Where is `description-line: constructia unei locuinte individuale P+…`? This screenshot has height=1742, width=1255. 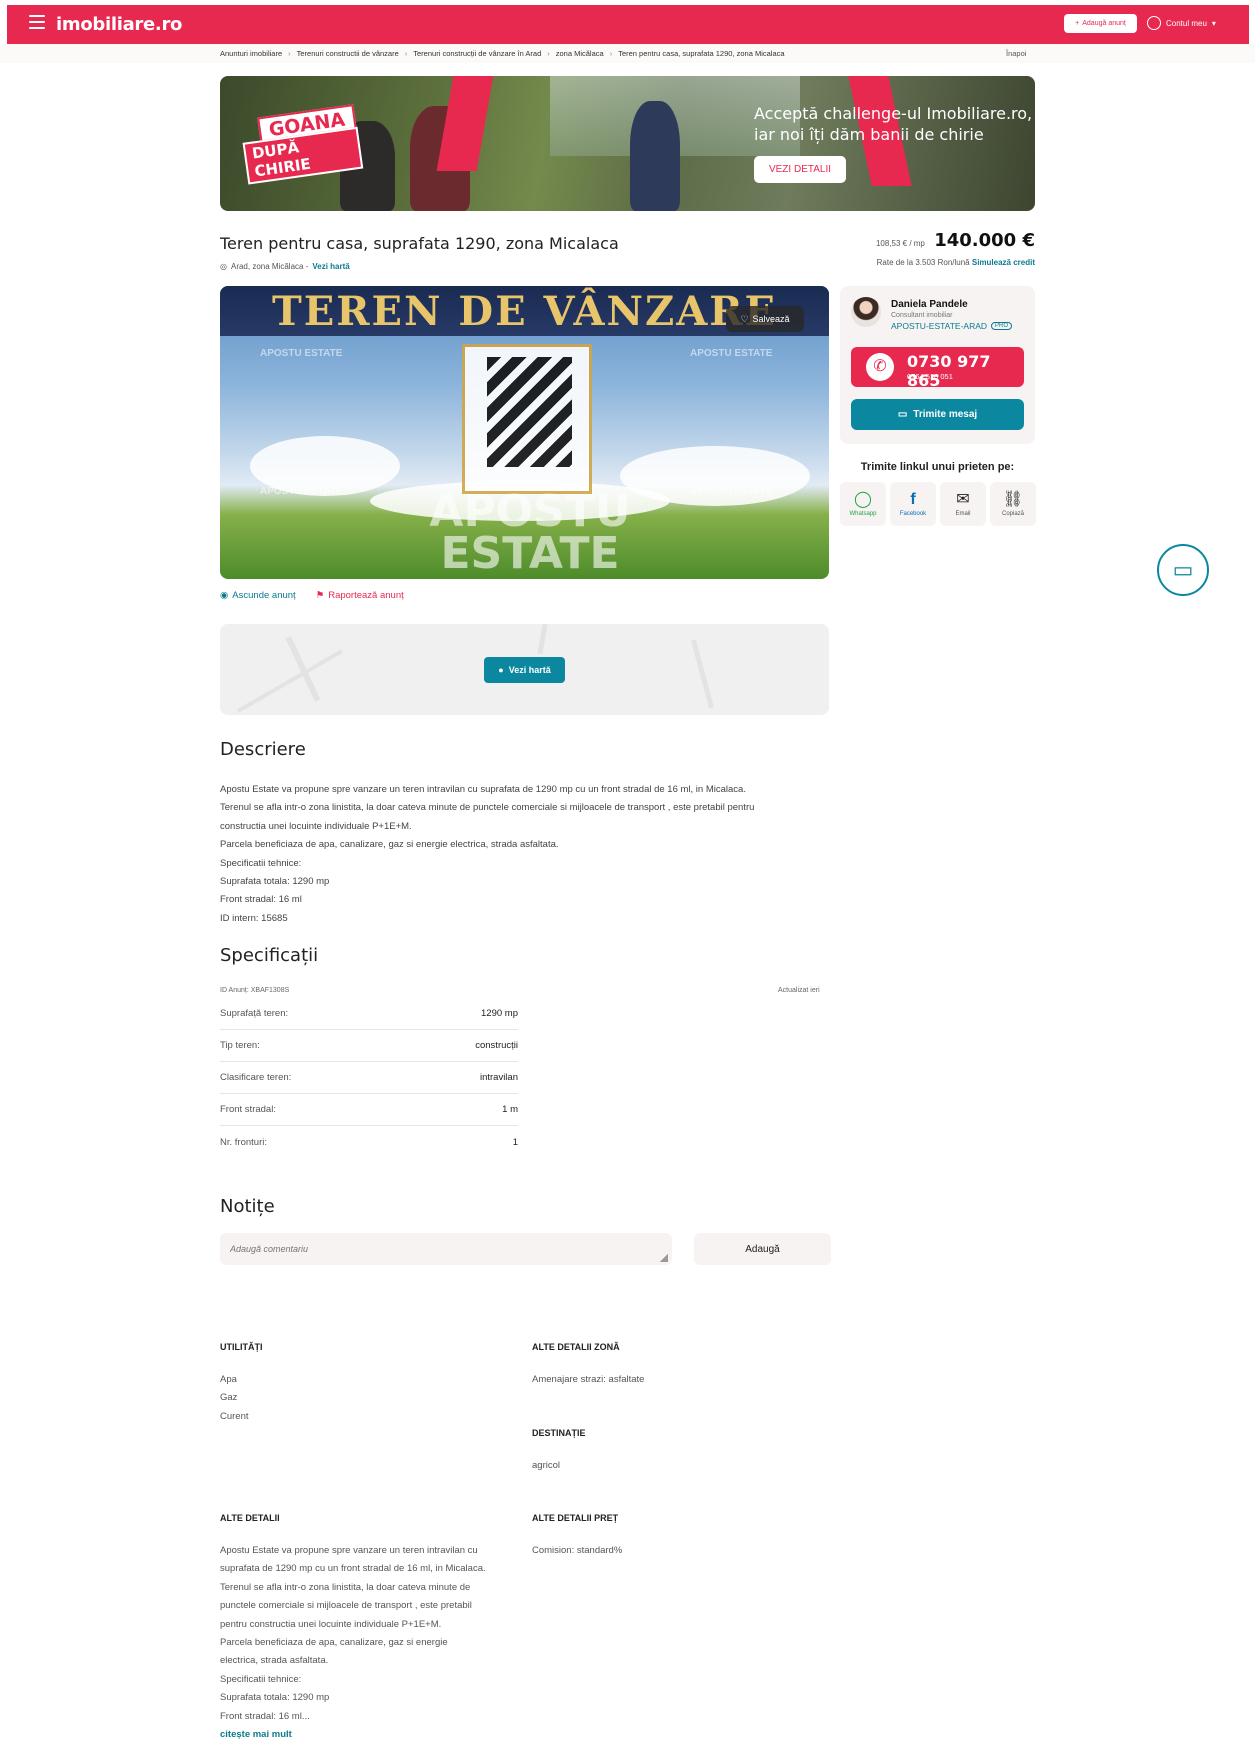 description-line: constructia unei locuinte individuale P+… is located at coordinates (316, 826).